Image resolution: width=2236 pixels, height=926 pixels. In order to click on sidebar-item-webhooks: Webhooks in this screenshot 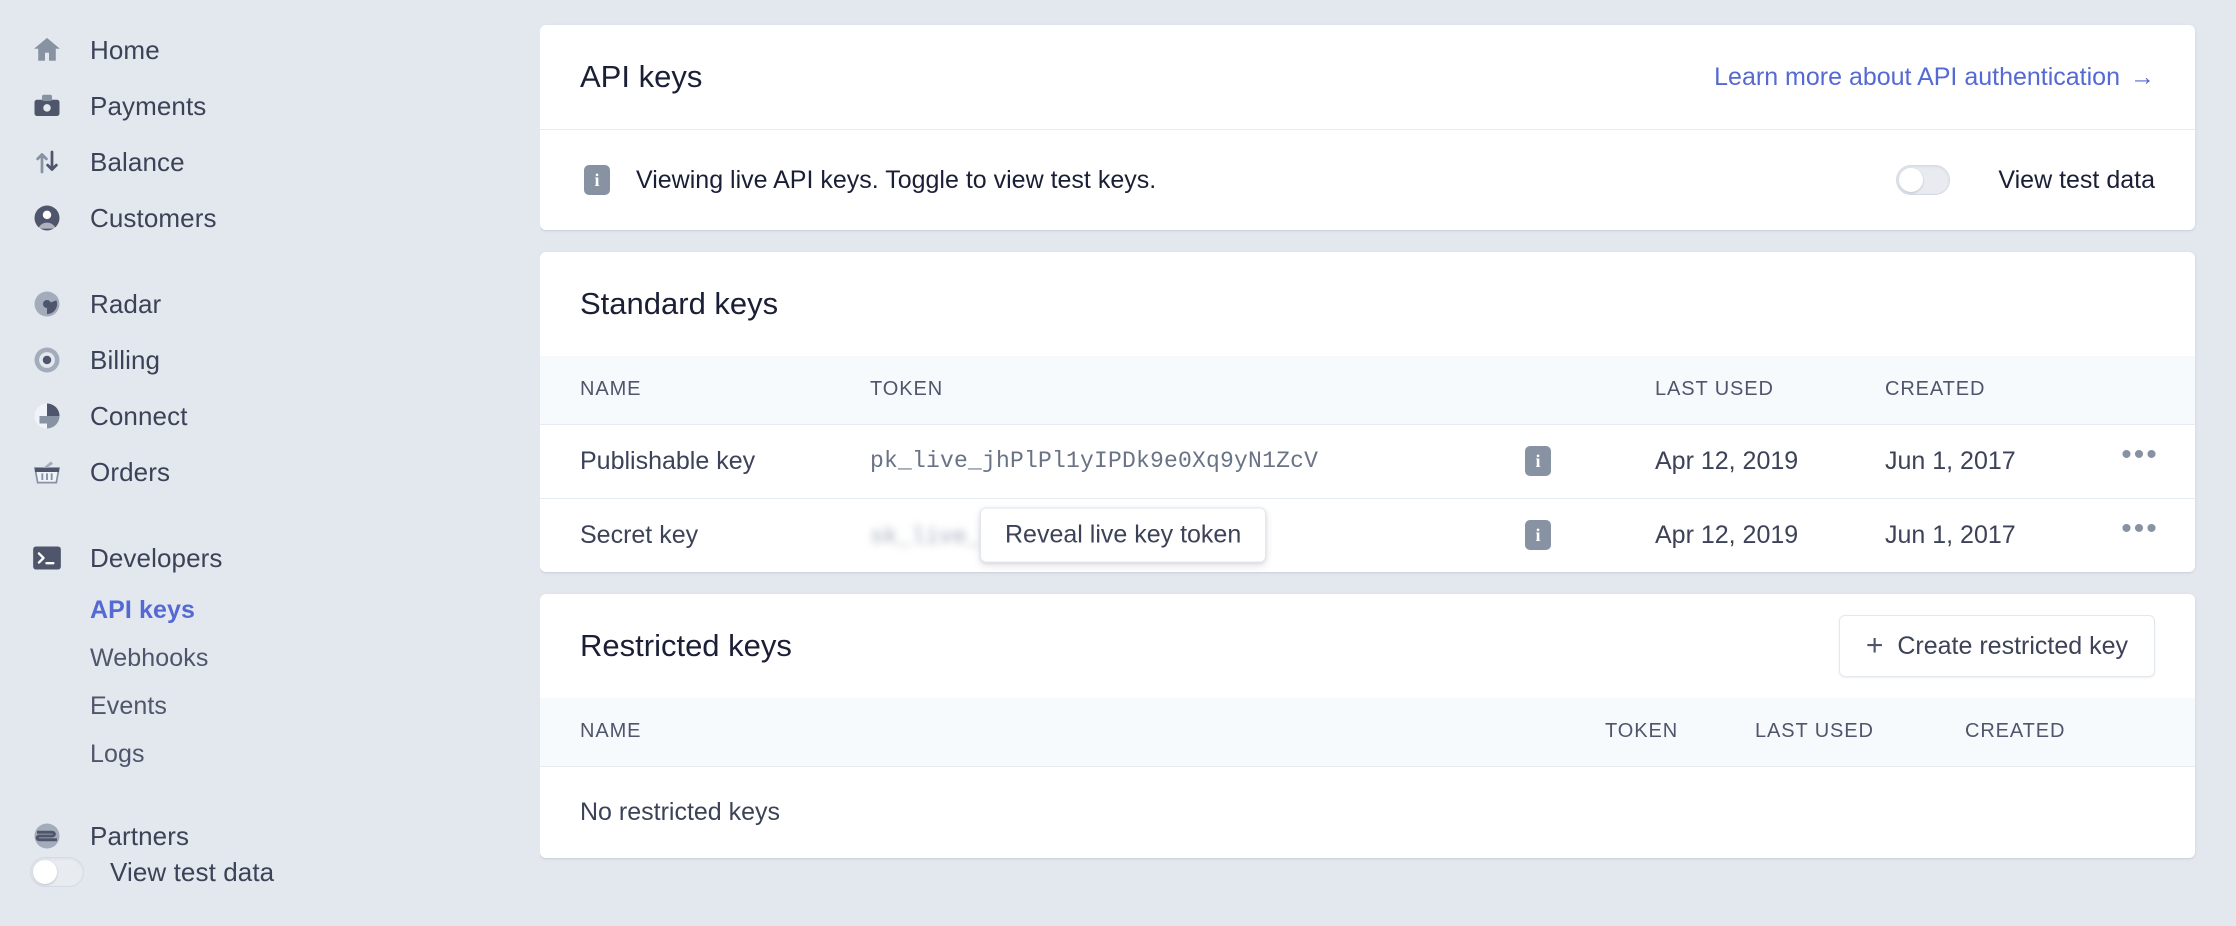, I will do `click(270, 658)`.